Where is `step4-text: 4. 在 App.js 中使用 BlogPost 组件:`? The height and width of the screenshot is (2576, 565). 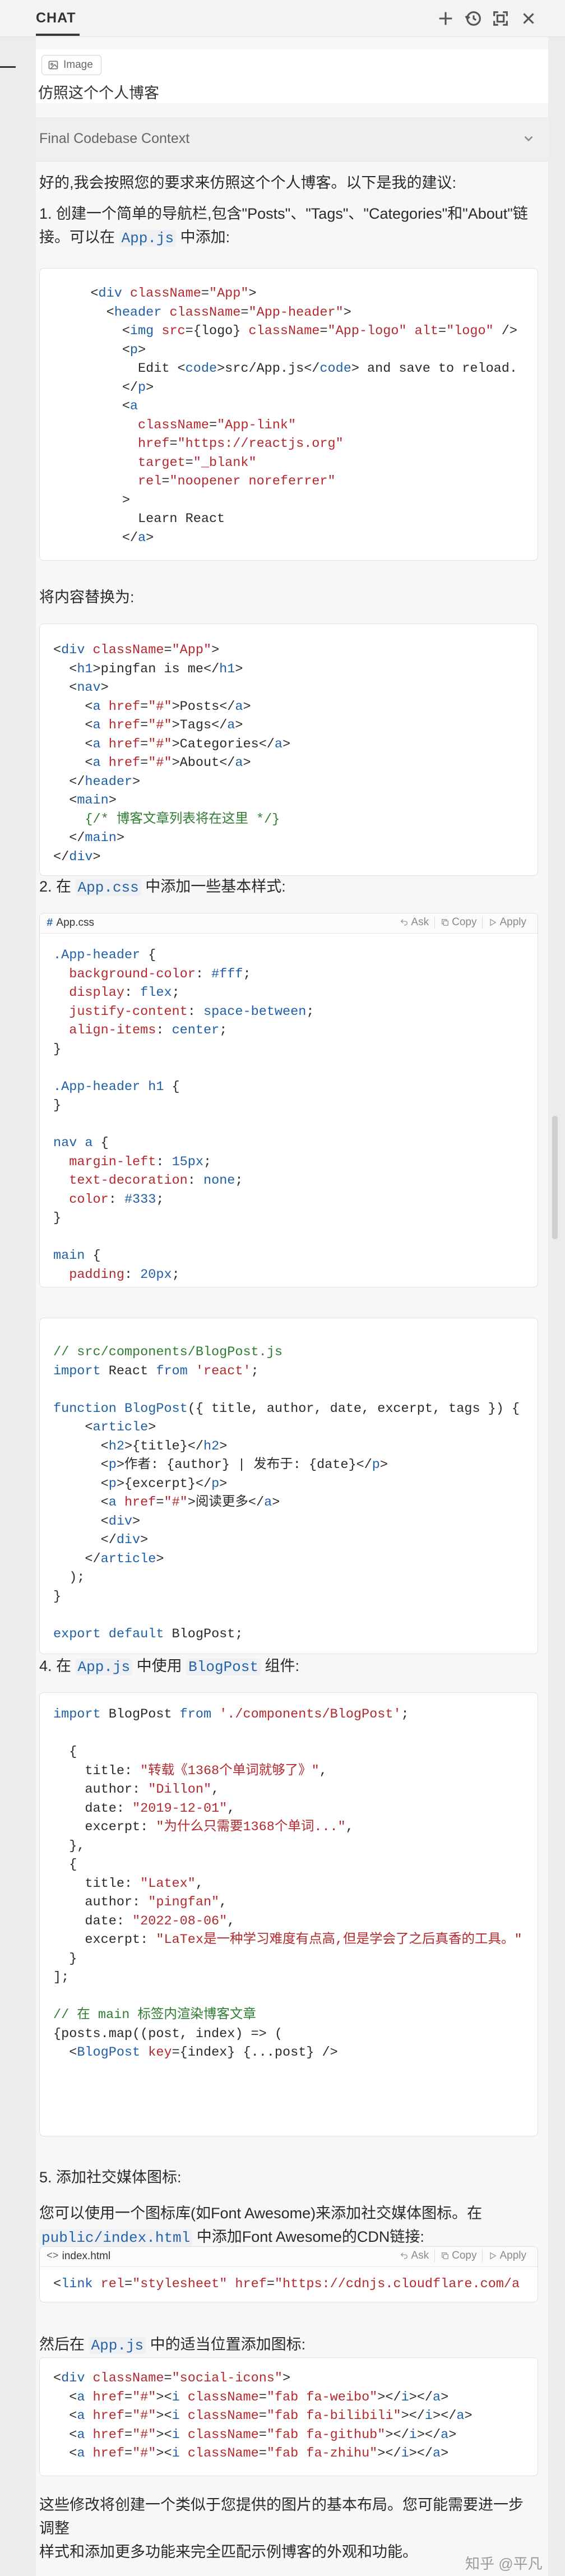 step4-text: 4. 在 App.js 中使用 BlogPost 组件: is located at coordinates (169, 1667).